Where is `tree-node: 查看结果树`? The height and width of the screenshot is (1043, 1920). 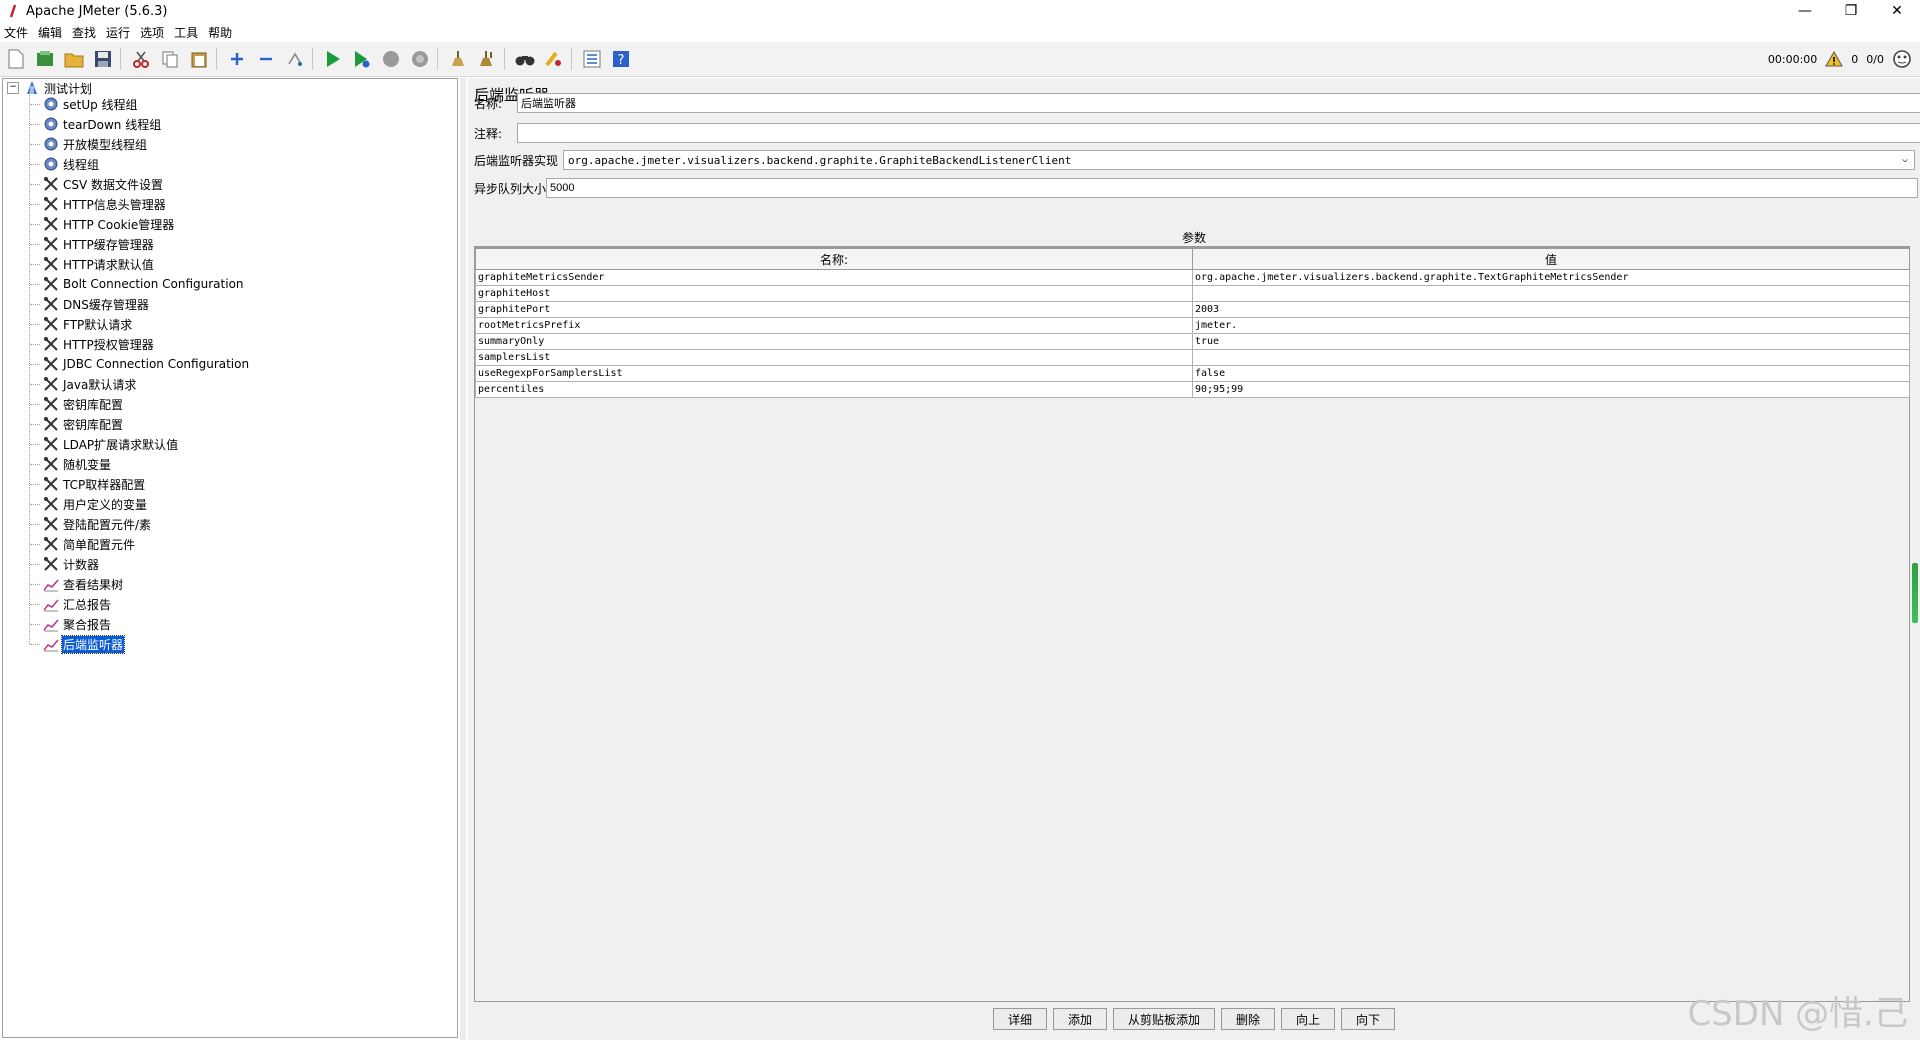
tree-node: 查看结果树 is located at coordinates (83, 584).